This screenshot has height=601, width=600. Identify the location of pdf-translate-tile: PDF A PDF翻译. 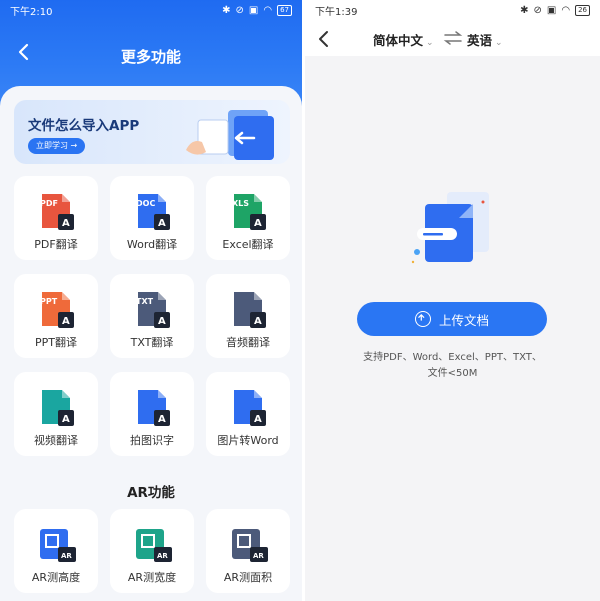
(56, 218).